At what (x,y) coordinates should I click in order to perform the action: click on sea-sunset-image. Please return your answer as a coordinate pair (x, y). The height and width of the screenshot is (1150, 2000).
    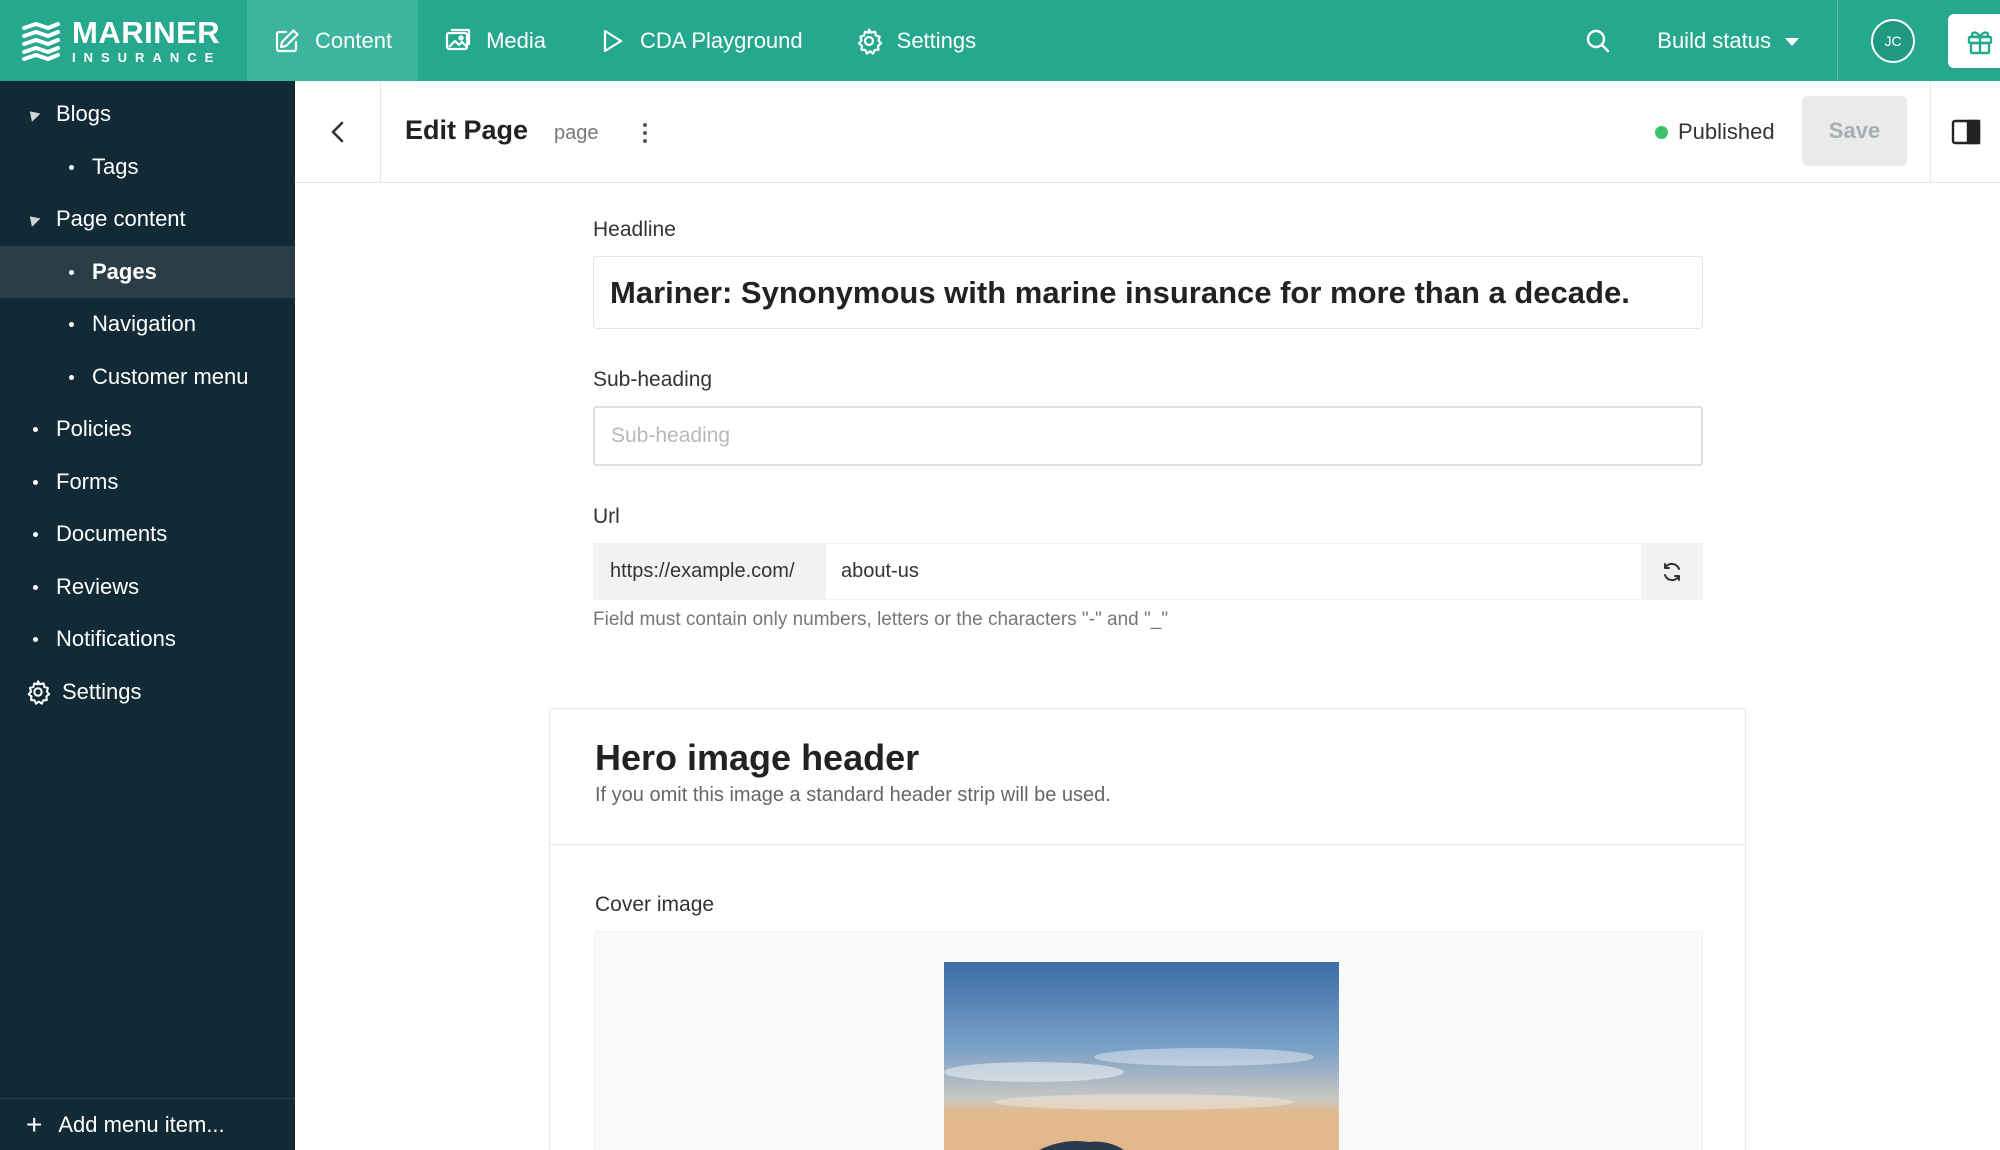
    Looking at the image, I should click on (1141, 1056).